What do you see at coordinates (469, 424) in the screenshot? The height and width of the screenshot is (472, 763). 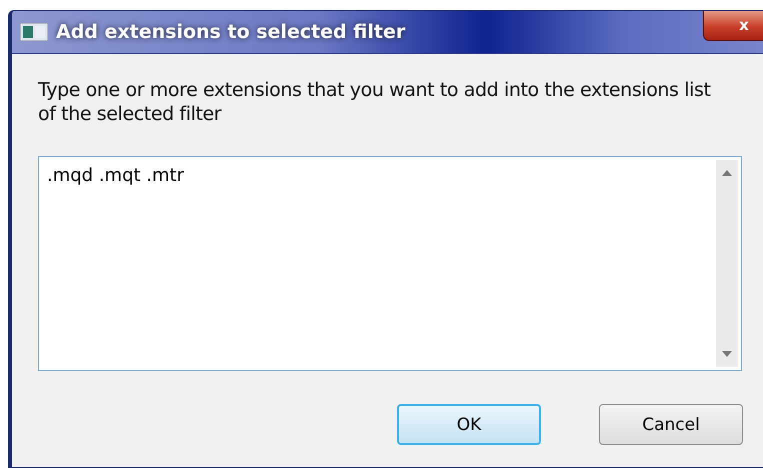 I see `ok-button: OK` at bounding box center [469, 424].